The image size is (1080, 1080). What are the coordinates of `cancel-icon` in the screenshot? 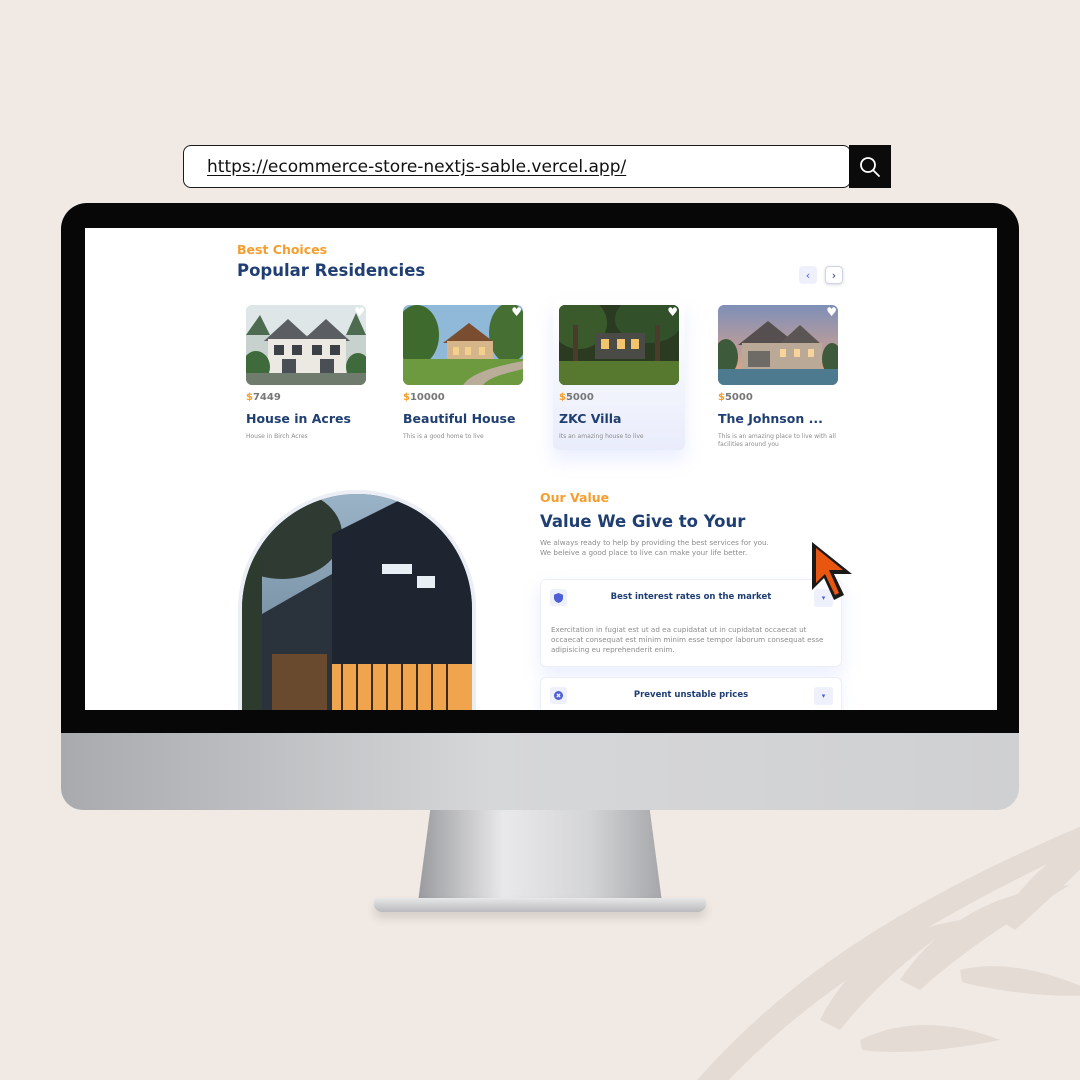 It's located at (558, 695).